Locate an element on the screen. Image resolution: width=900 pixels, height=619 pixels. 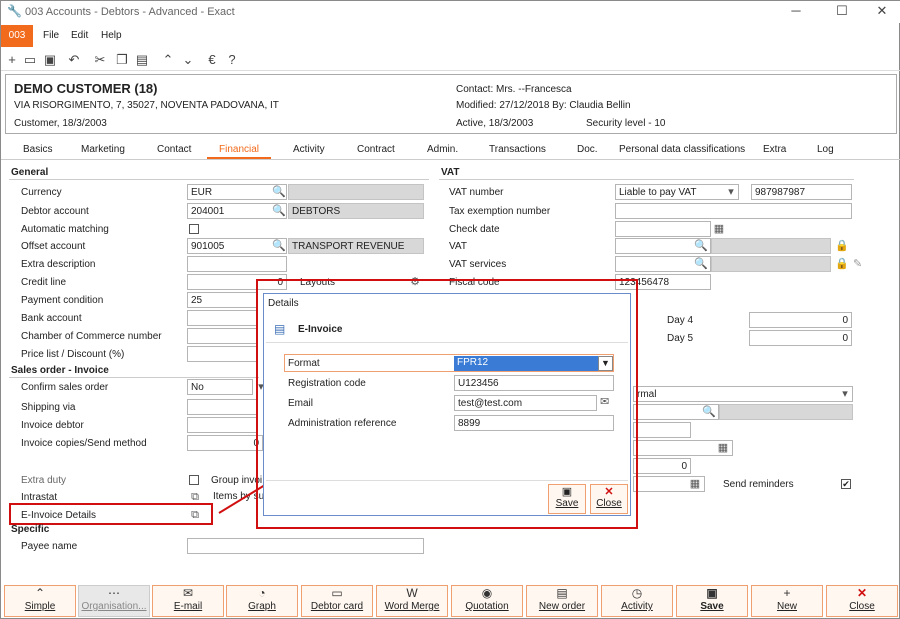
pencil-icon: ✎ is located at coordinates (857, 263).